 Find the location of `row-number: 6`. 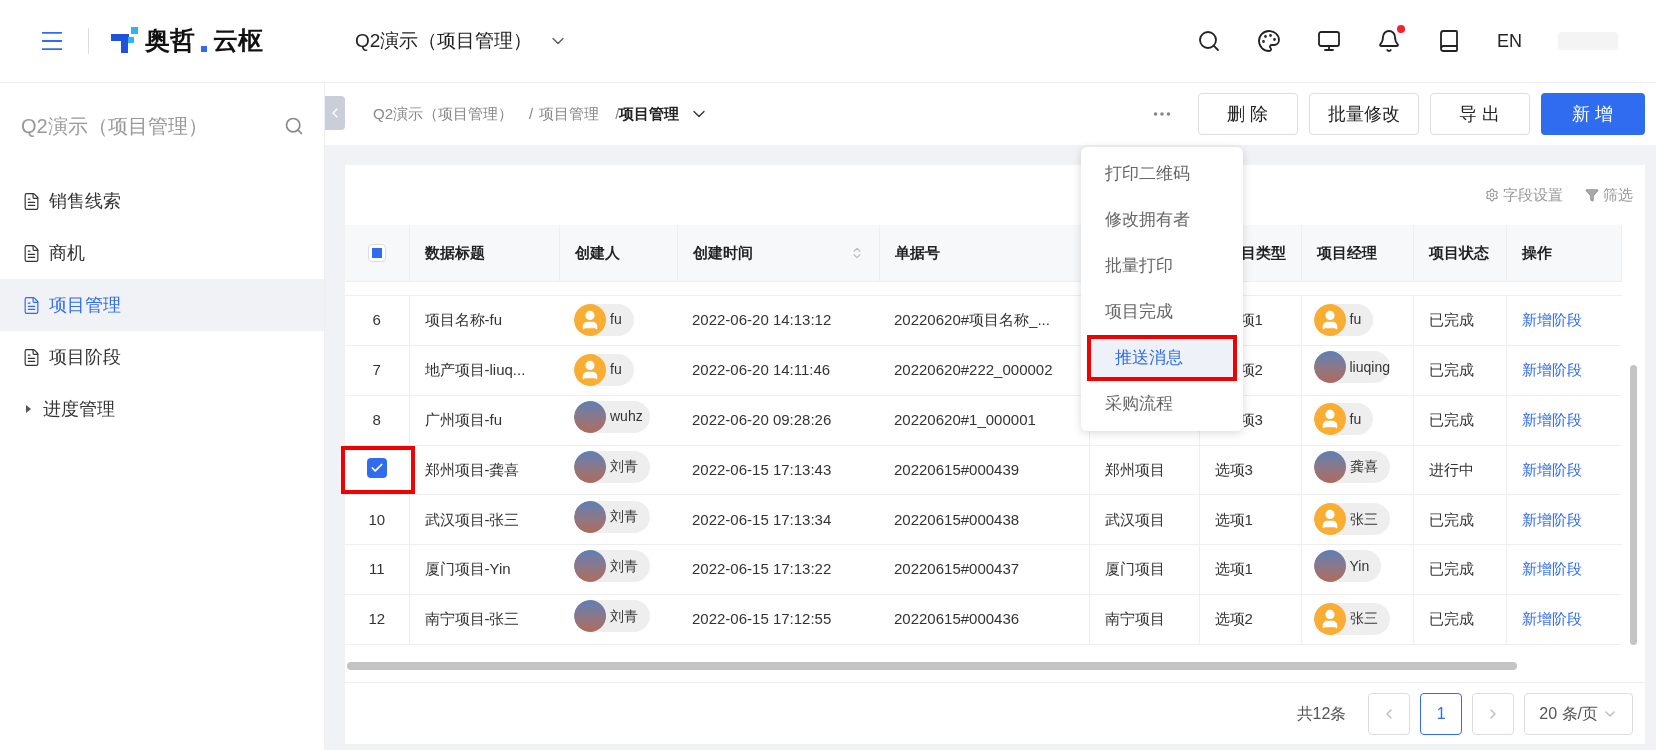

row-number: 6 is located at coordinates (376, 320).